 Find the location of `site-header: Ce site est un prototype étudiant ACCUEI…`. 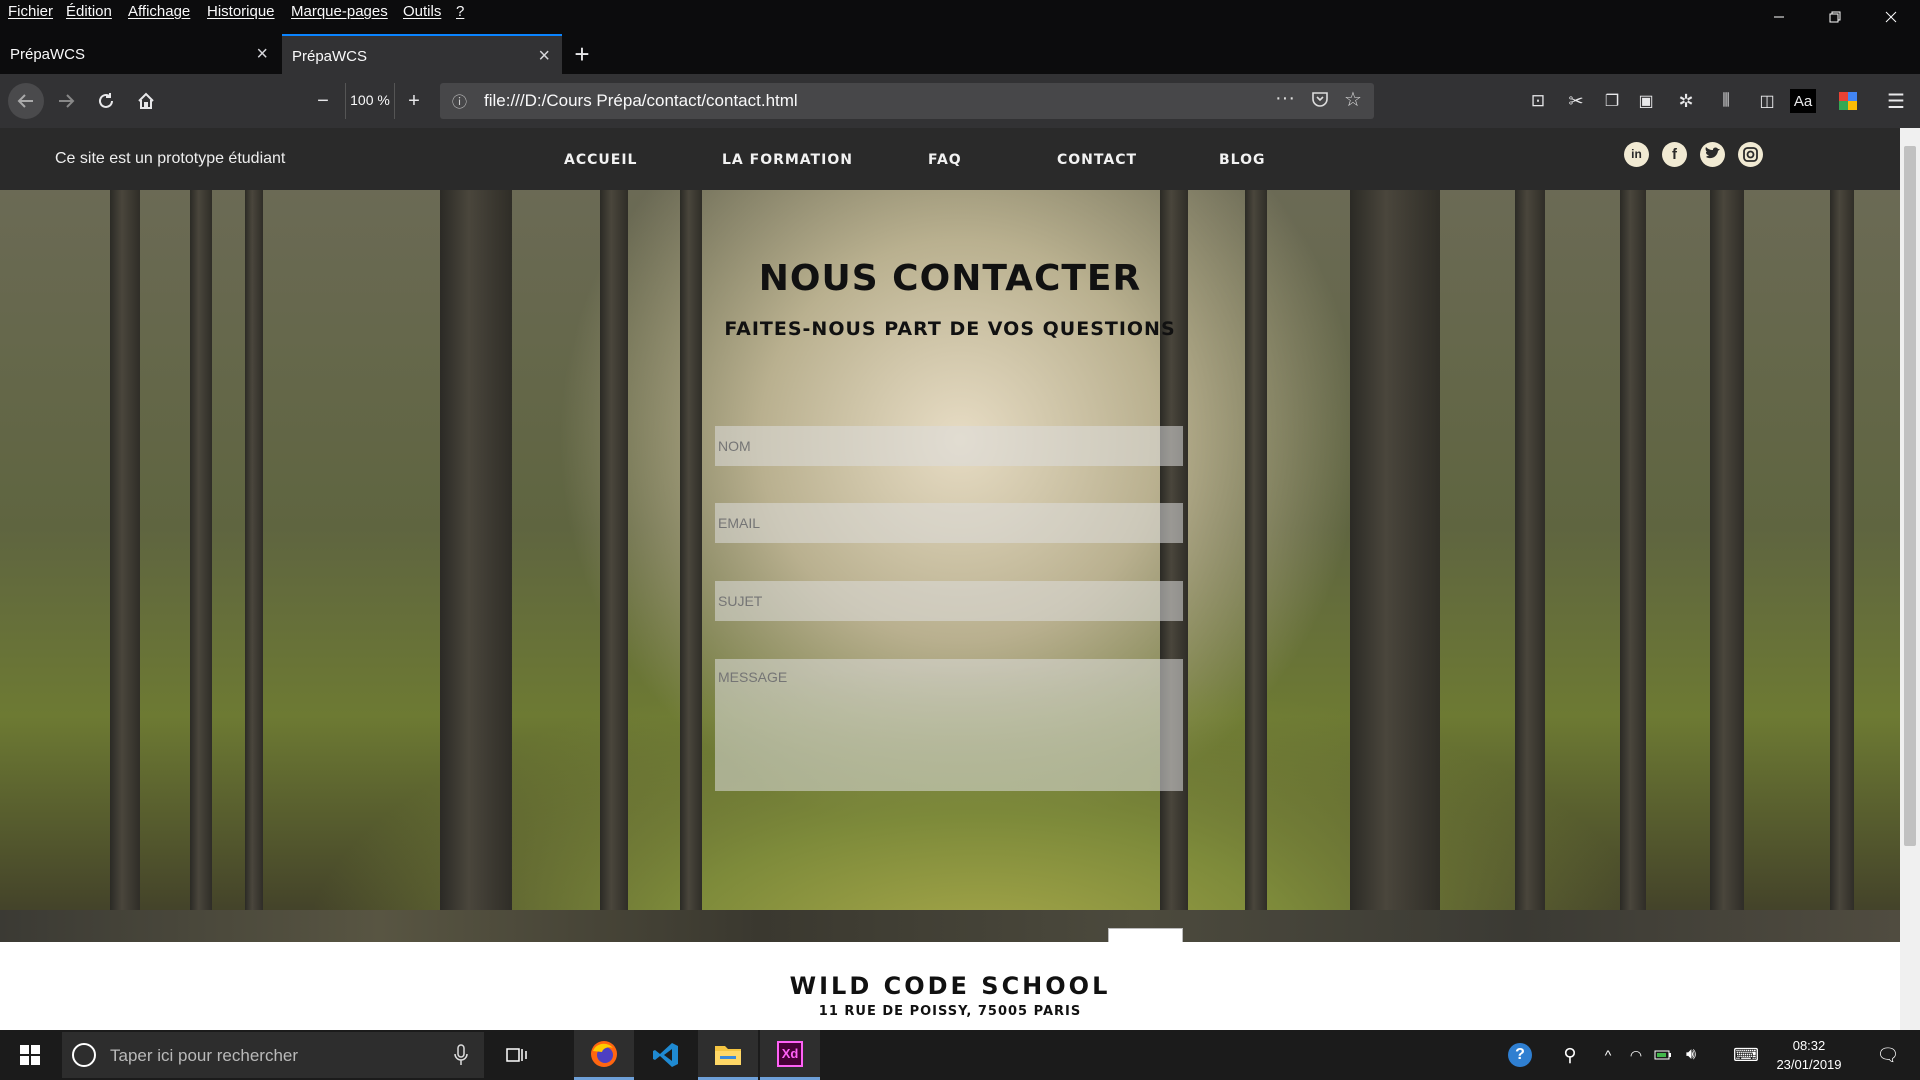

site-header: Ce site est un prototype étudiant ACCUEI… is located at coordinates (950, 159).